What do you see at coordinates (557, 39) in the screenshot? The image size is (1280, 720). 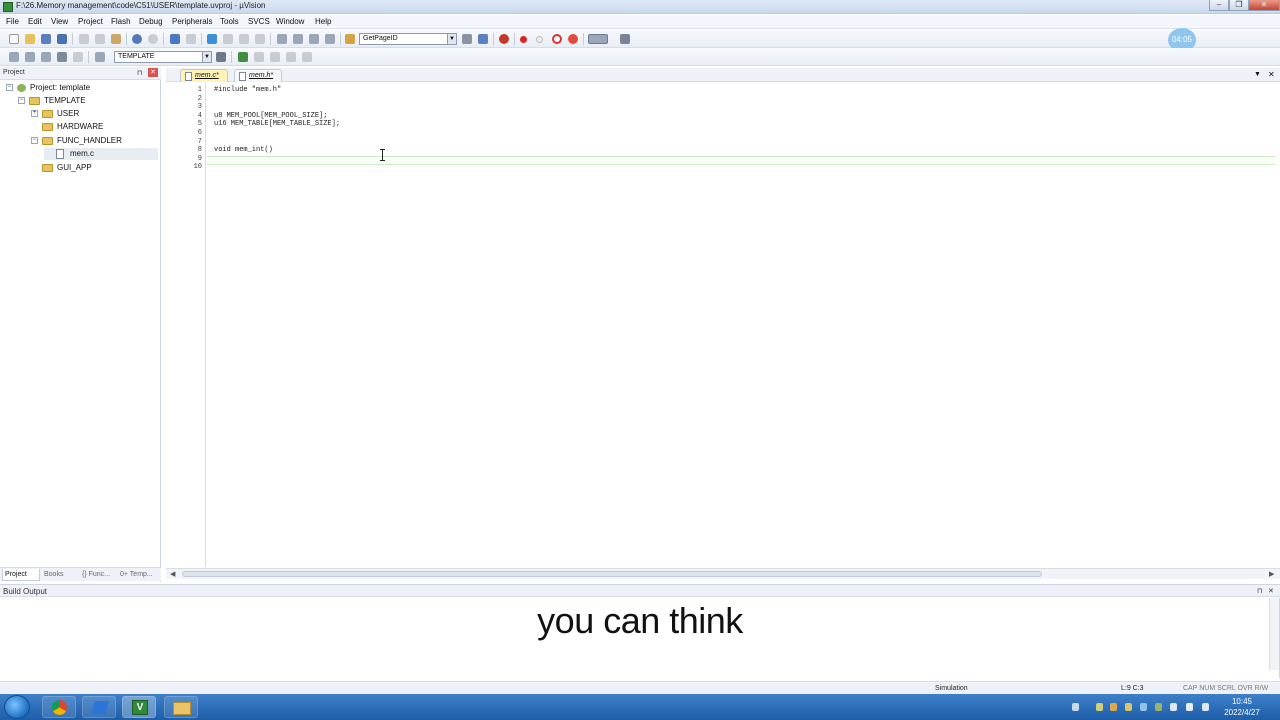 I see `breakpoint-disable-icon` at bounding box center [557, 39].